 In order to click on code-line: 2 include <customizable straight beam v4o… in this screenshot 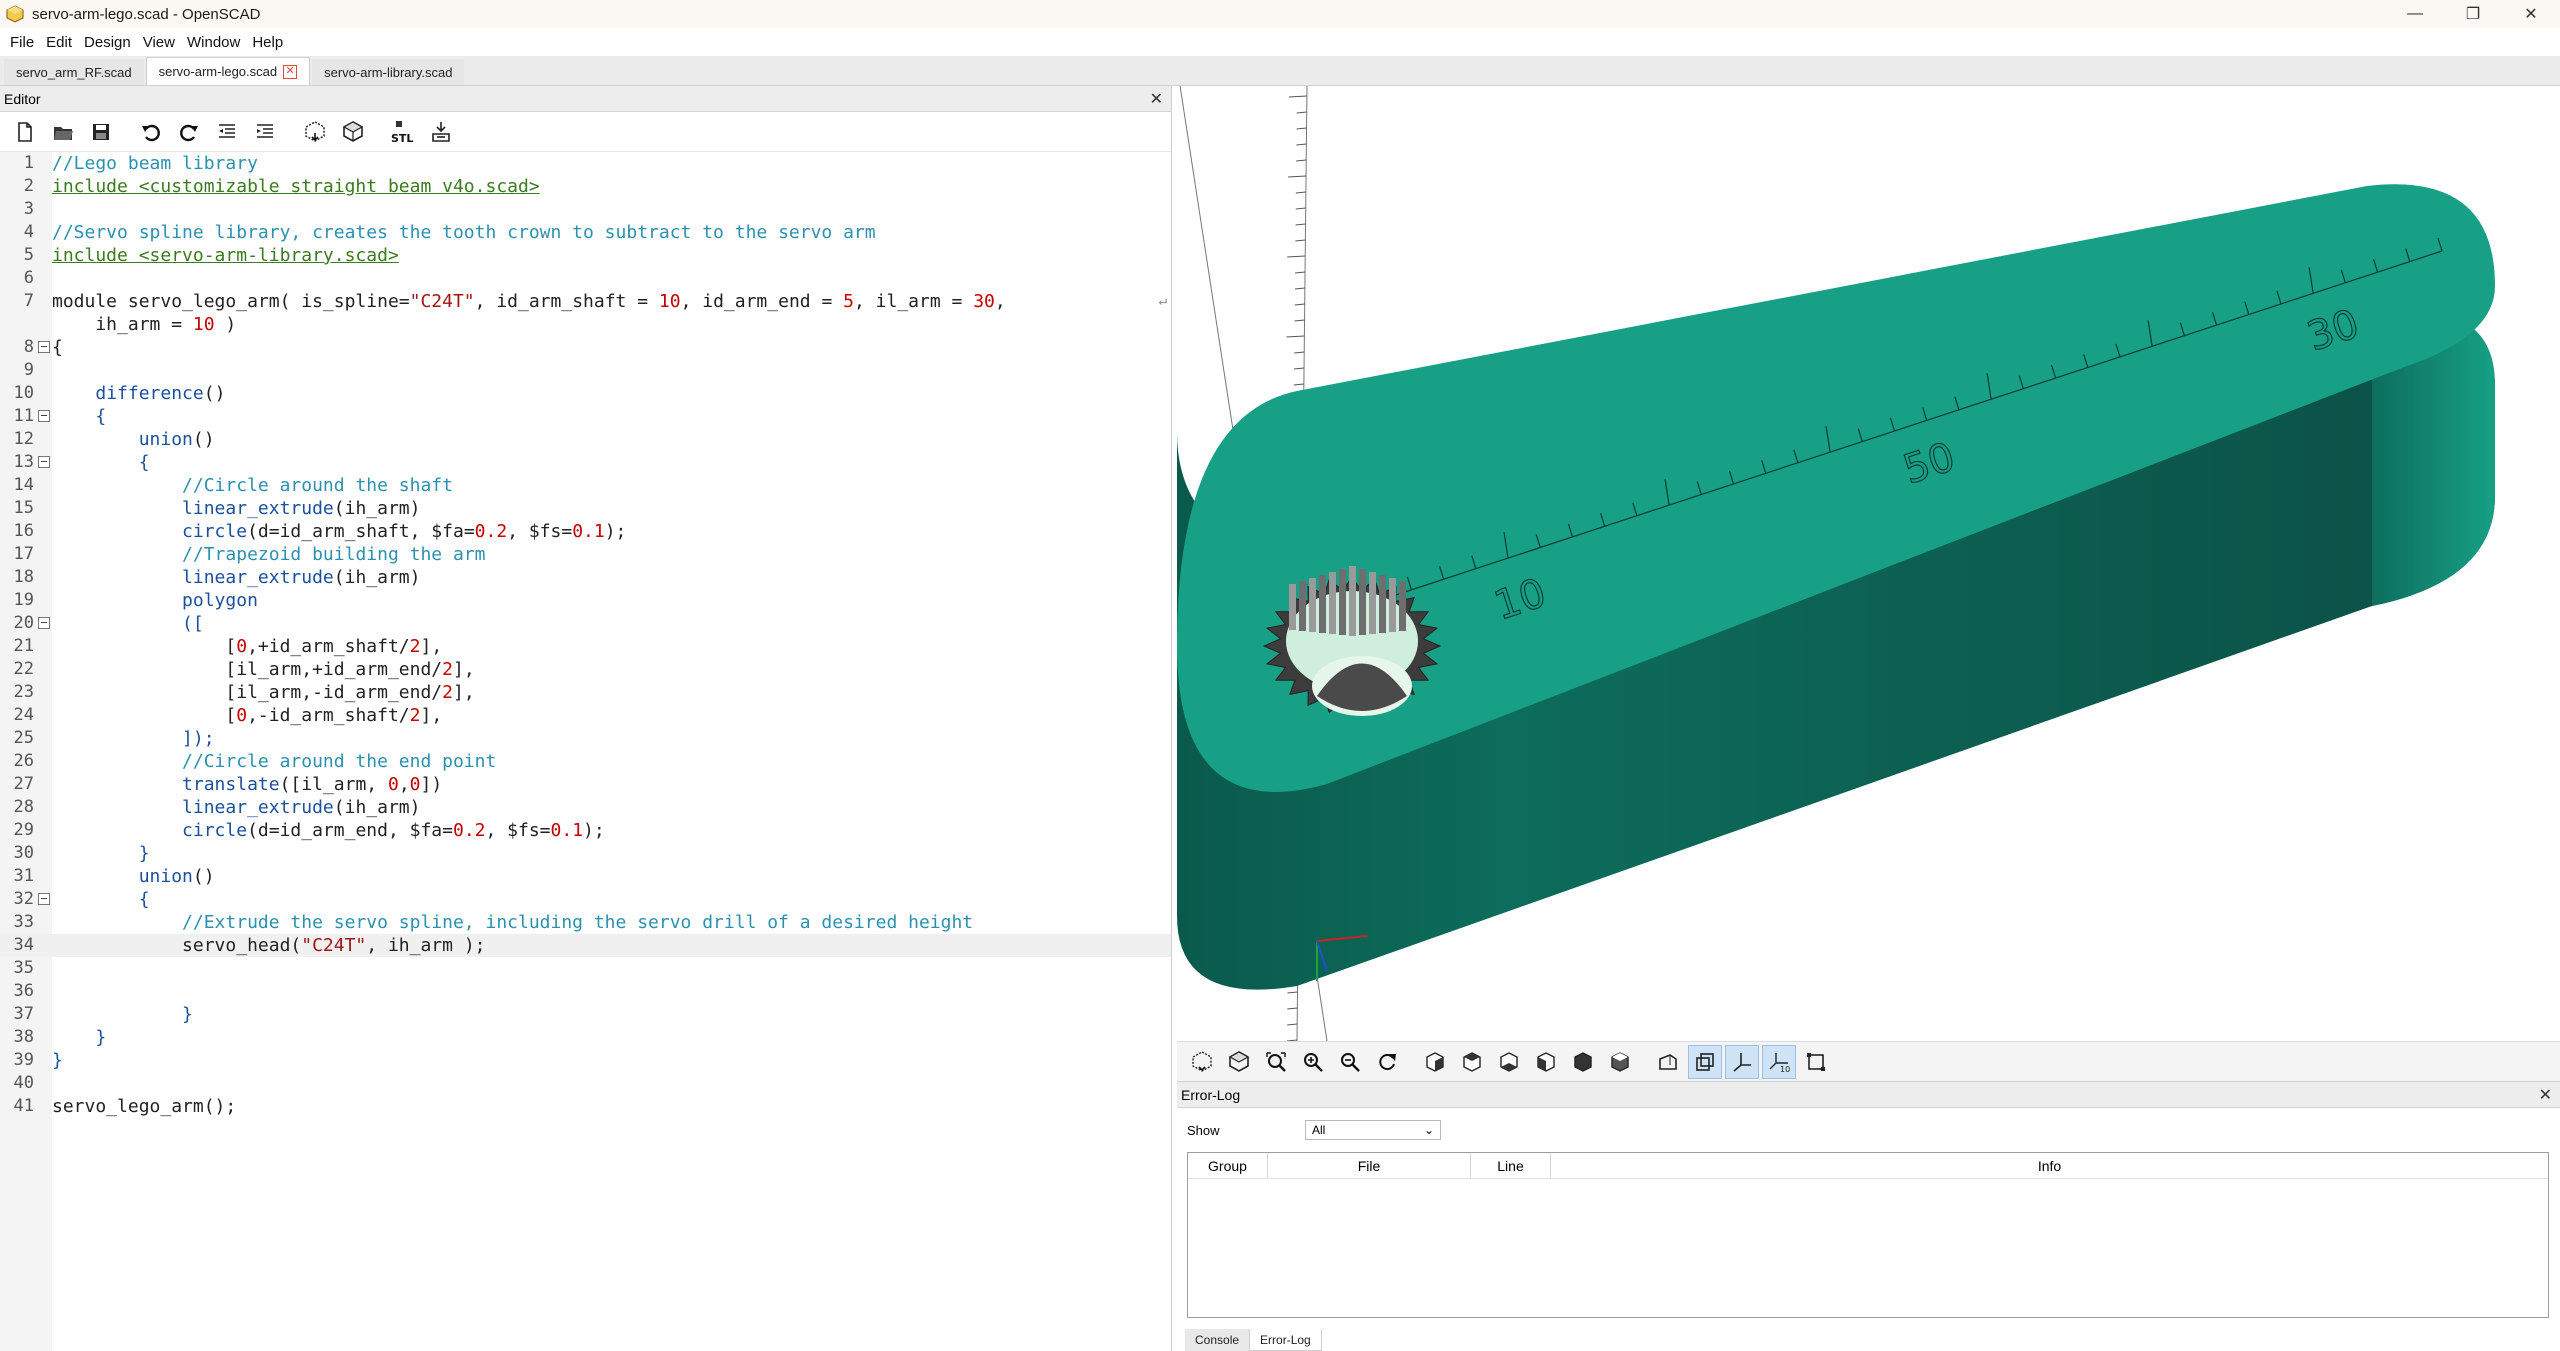, I will do `click(585, 186)`.